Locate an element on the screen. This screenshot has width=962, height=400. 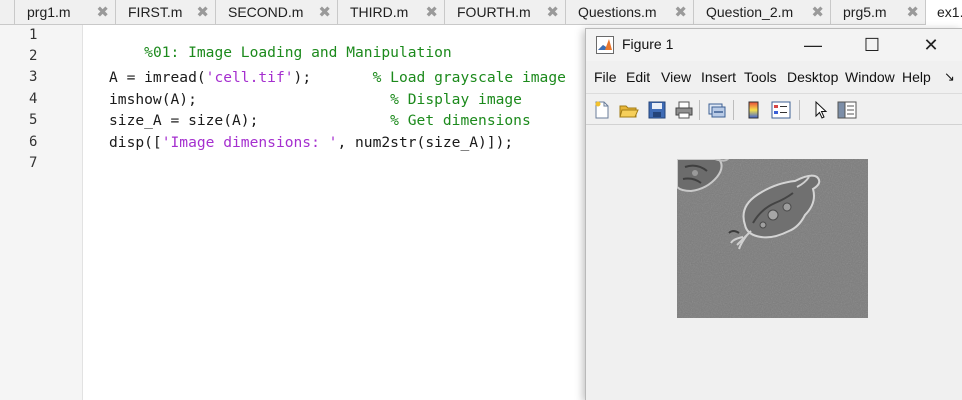
link-plot-icon is located at coordinates (717, 110).